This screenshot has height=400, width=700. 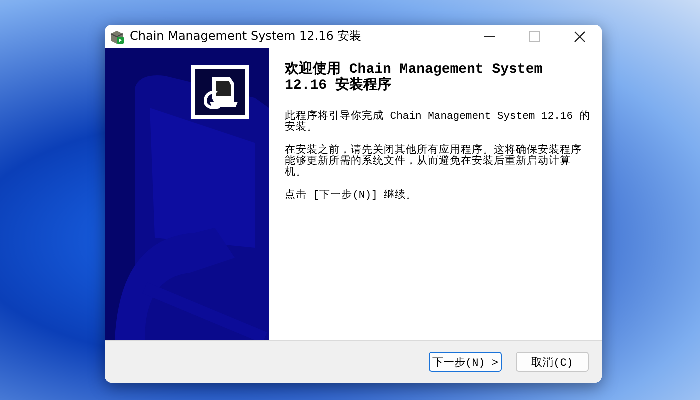 What do you see at coordinates (580, 36) in the screenshot?
I see `close-icon` at bounding box center [580, 36].